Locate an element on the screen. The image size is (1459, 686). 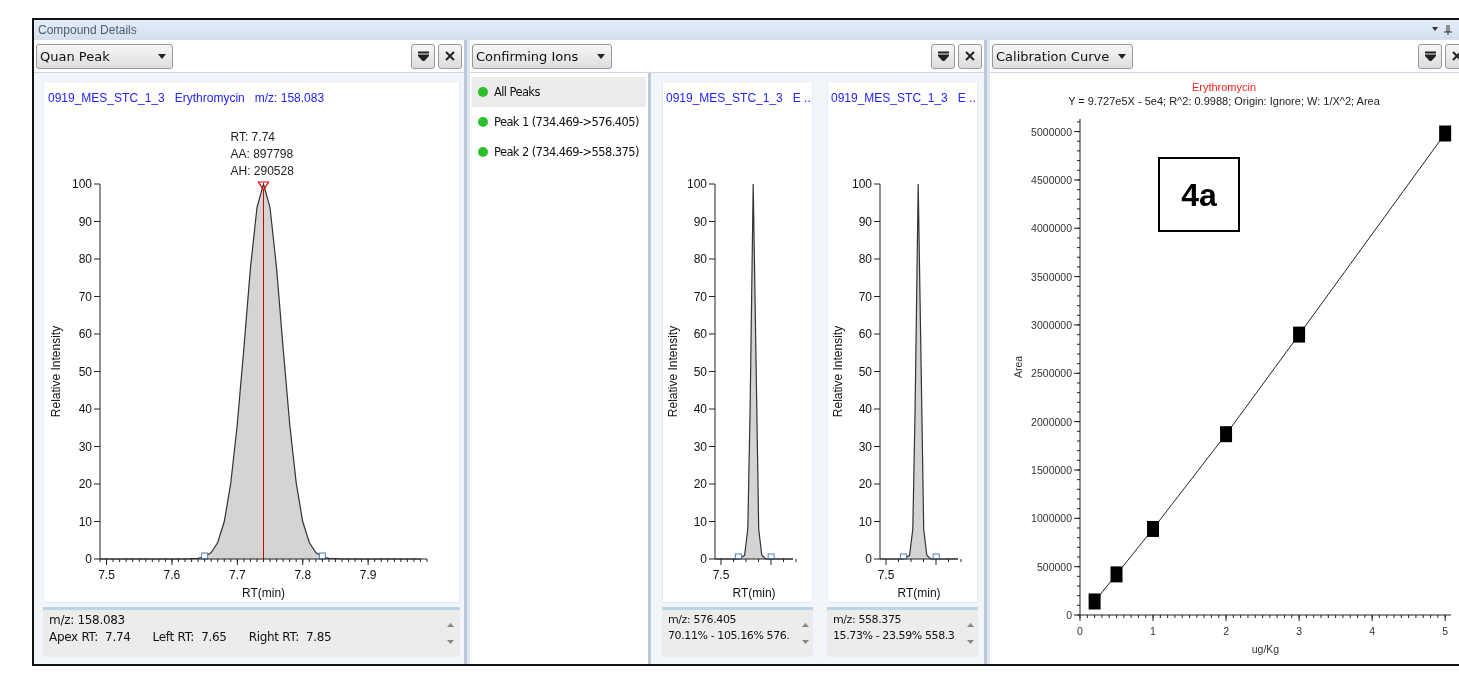
close-icon is located at coordinates (1455, 56).